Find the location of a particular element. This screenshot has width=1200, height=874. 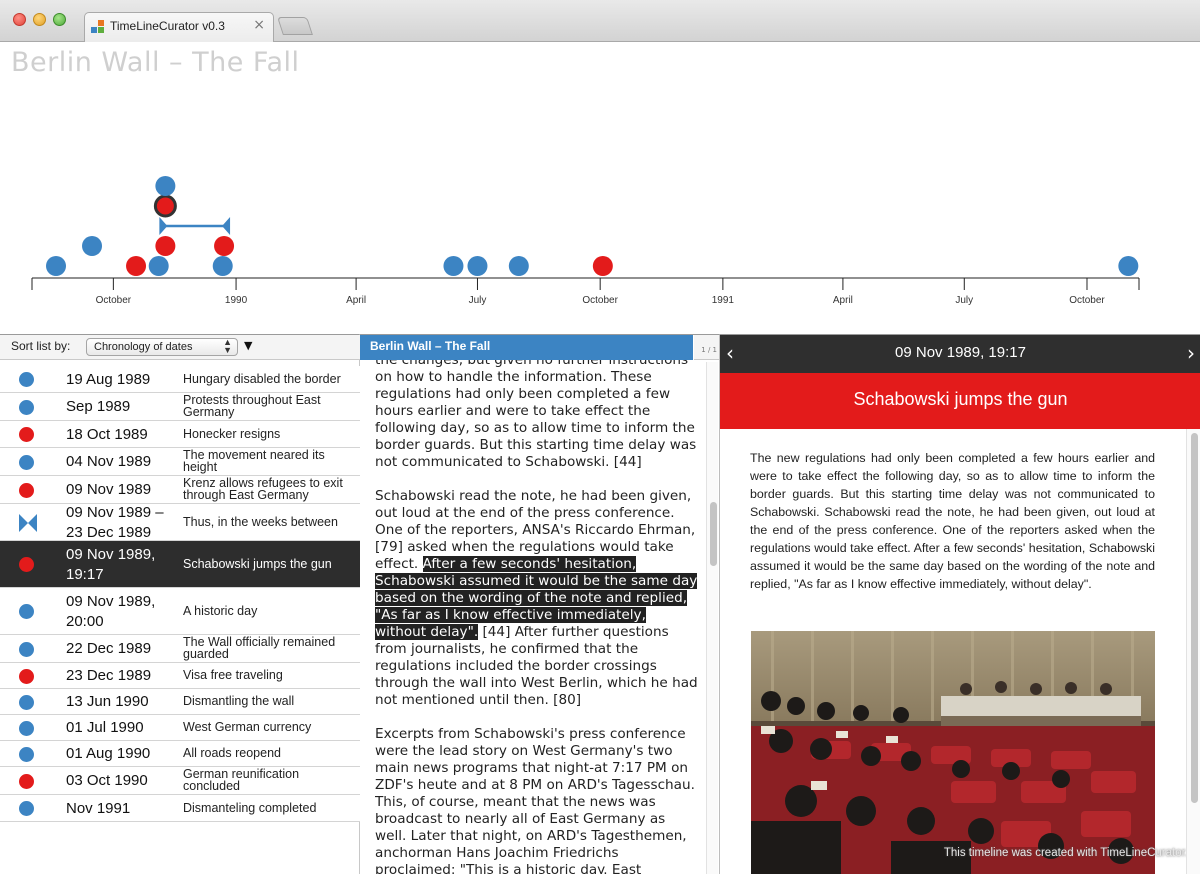

event-title: The movement neared its height is located at coordinates (254, 461).